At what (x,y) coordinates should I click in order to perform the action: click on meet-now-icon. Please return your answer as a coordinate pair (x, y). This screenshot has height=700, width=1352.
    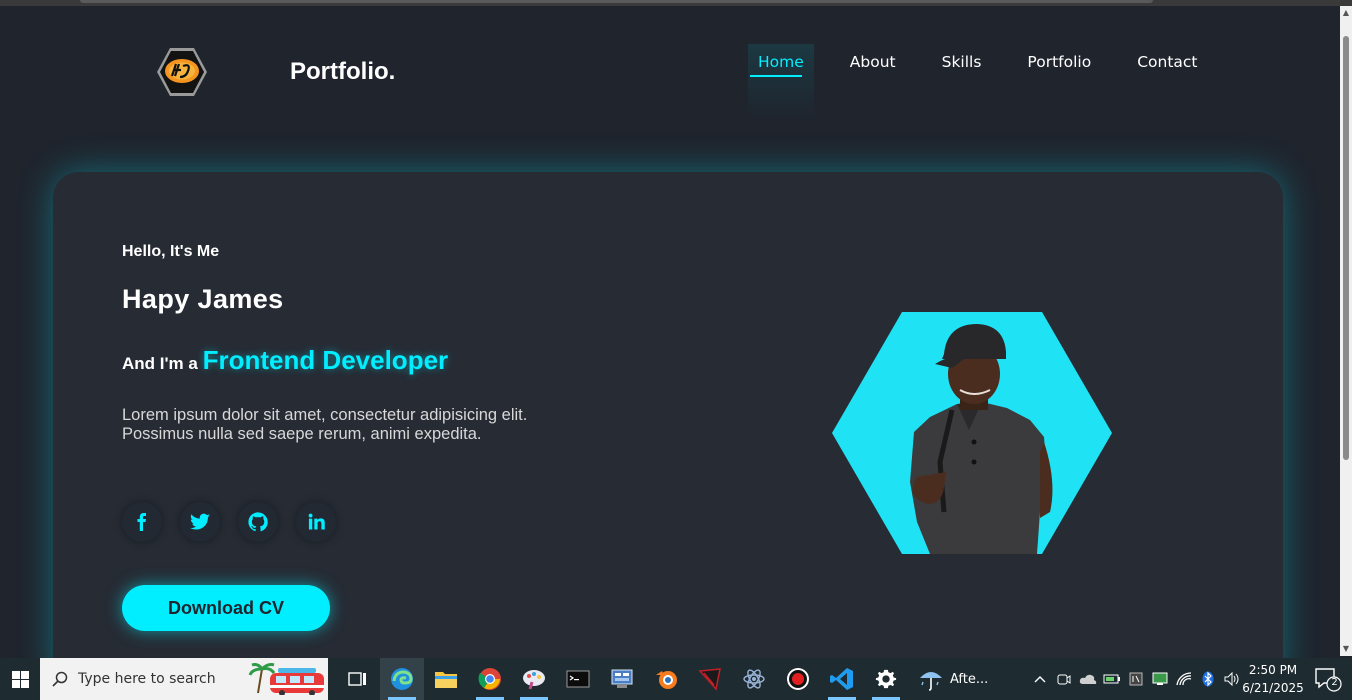
    Looking at the image, I should click on (1064, 679).